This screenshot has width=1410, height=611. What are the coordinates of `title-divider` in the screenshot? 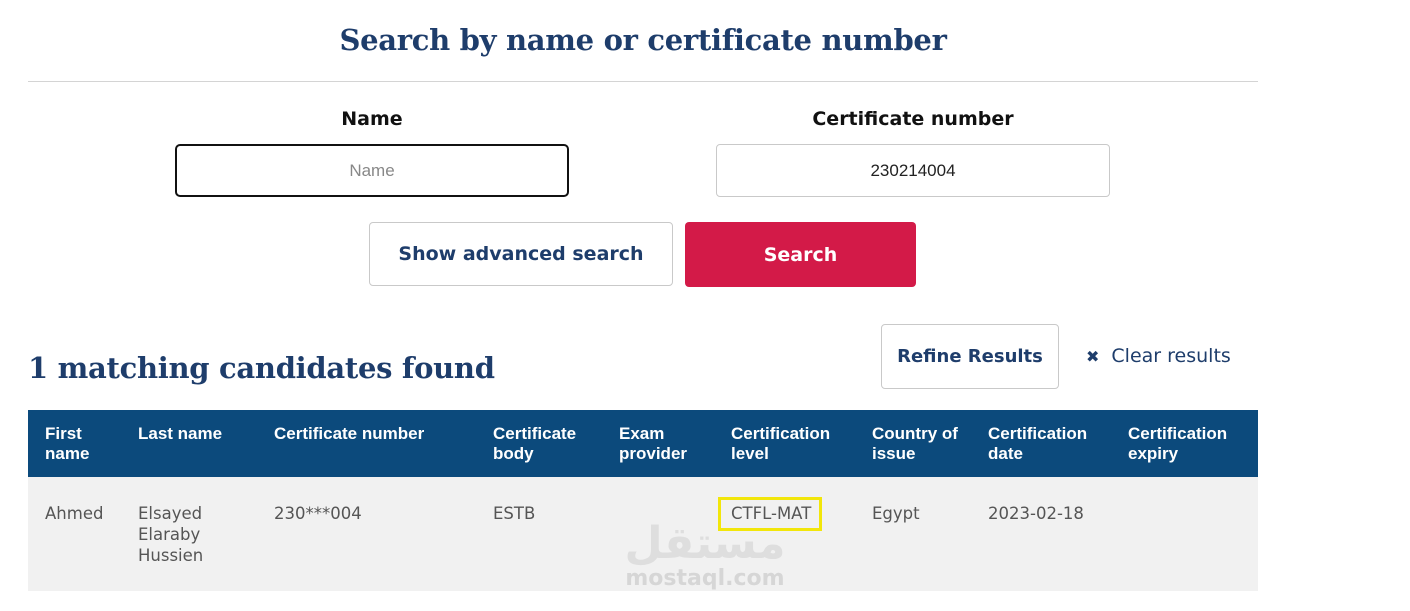 It's located at (643, 81).